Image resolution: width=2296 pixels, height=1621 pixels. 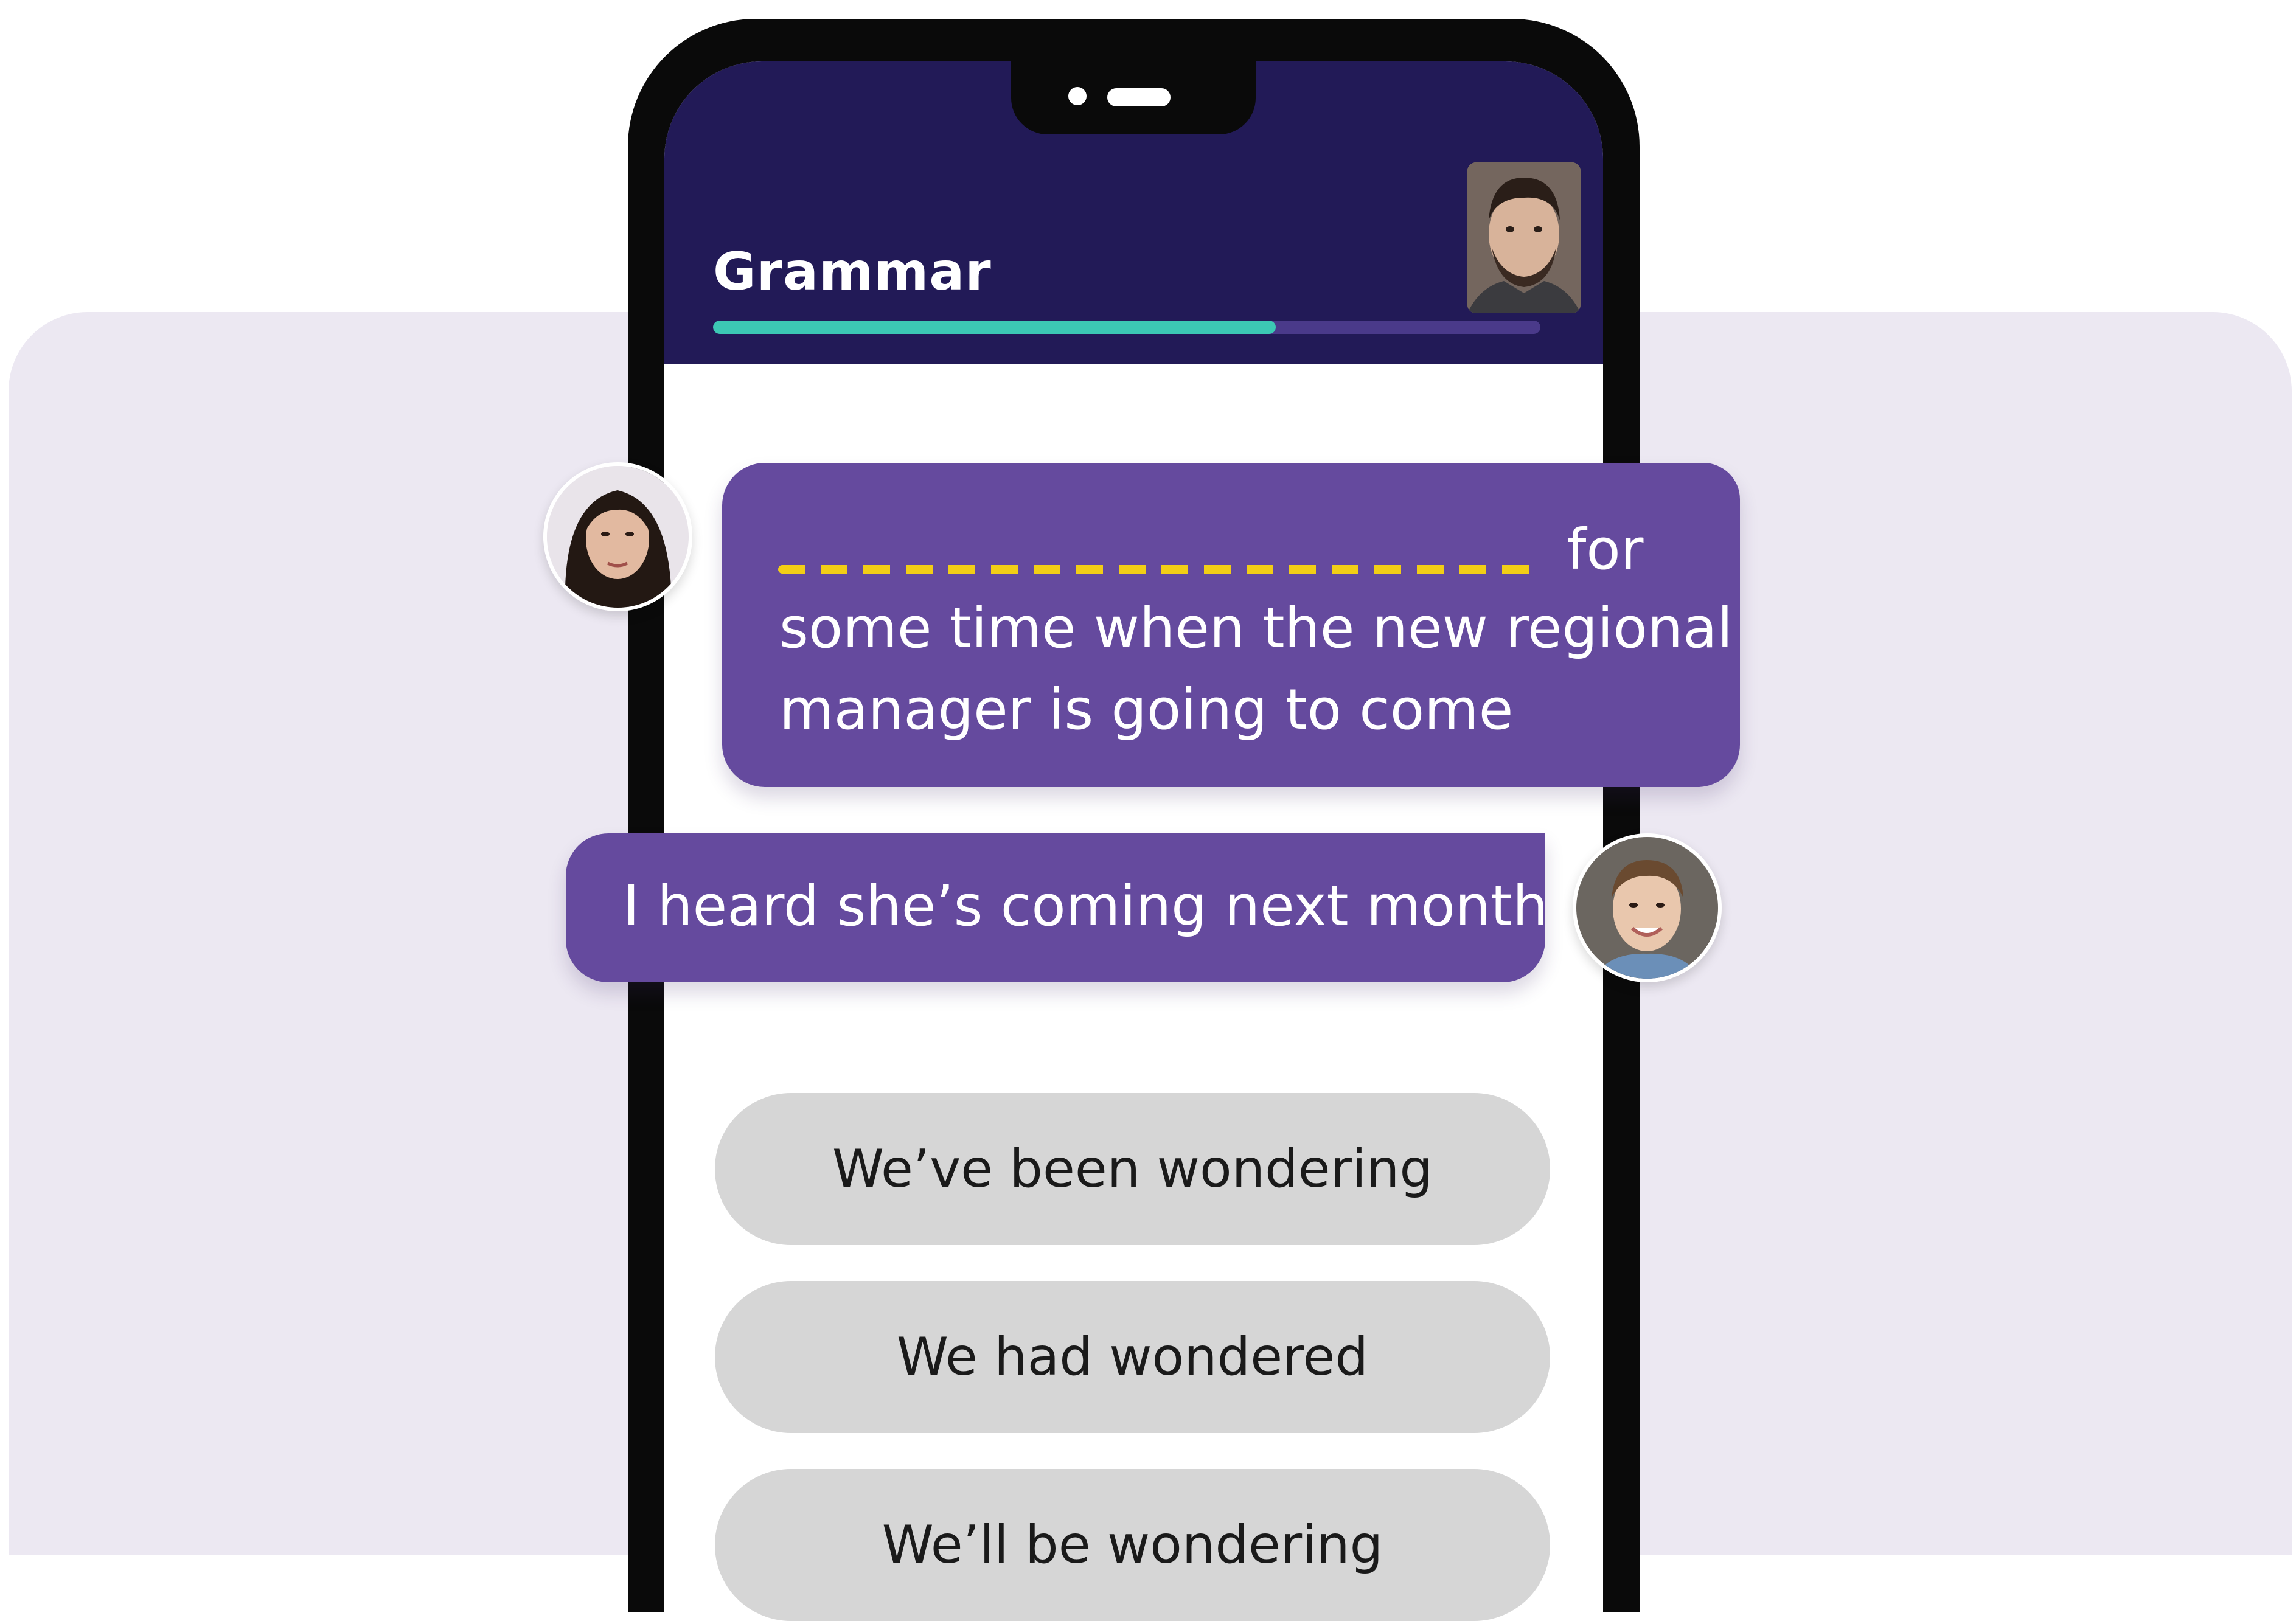 What do you see at coordinates (617, 536) in the screenshot?
I see `woman-avatar` at bounding box center [617, 536].